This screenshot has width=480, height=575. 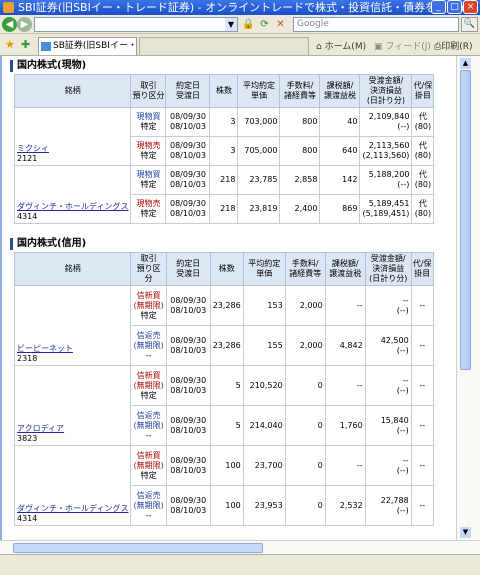 I want to click on stock-name-link: アクロディア, so click(x=72, y=429).